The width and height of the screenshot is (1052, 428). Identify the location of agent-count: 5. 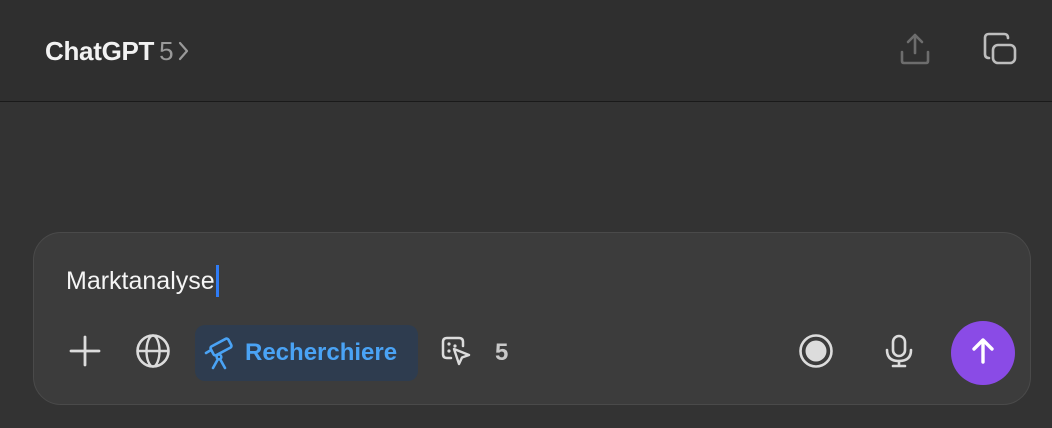
(502, 352).